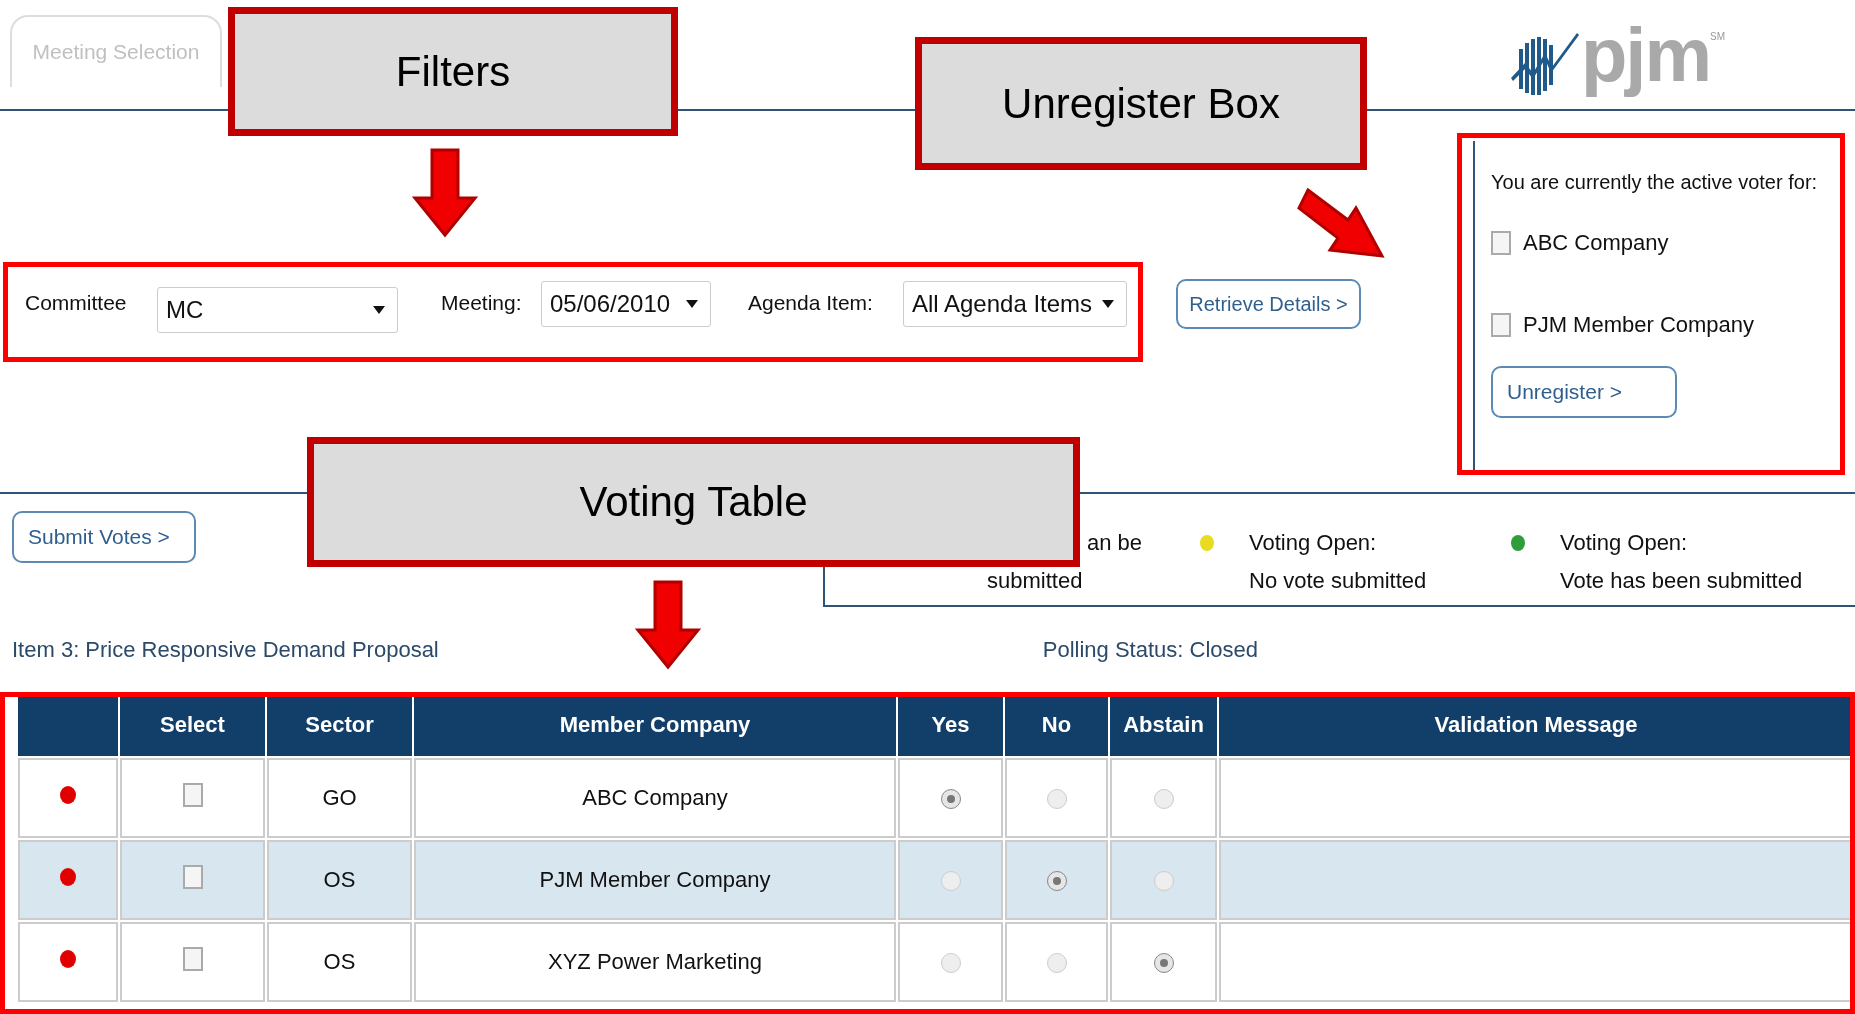 This screenshot has height=1014, width=1855. What do you see at coordinates (1717, 36) in the screenshot?
I see `logo-trademark: SM` at bounding box center [1717, 36].